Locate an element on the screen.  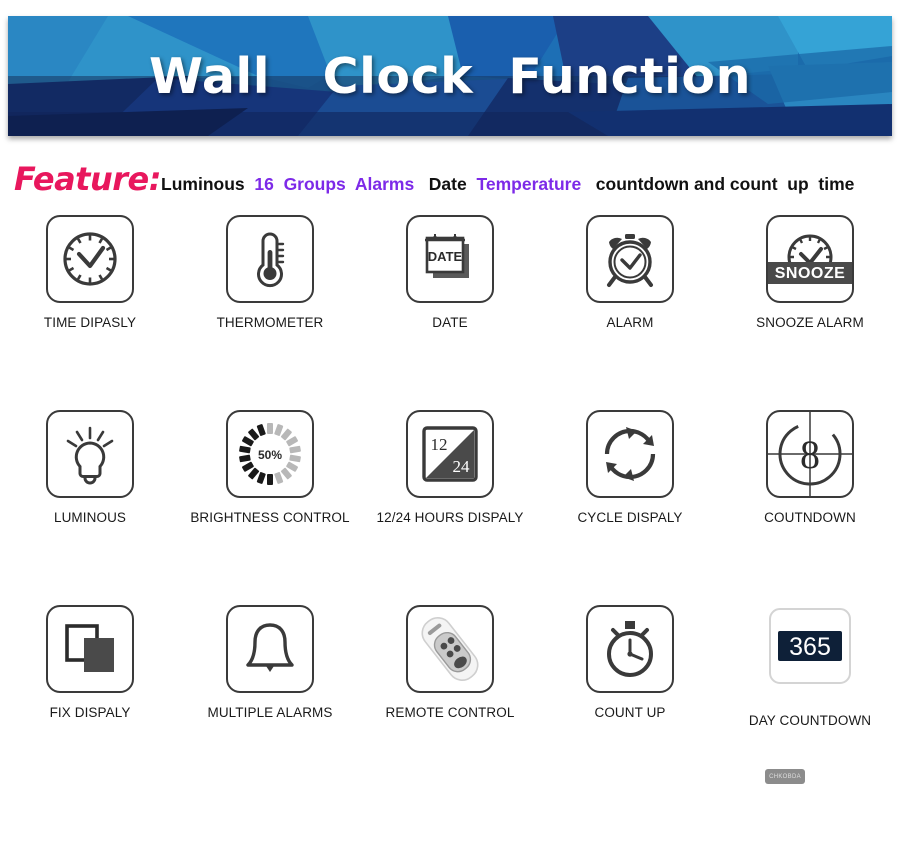
day-countdown-icon: 365 is located at coordinates (810, 646).